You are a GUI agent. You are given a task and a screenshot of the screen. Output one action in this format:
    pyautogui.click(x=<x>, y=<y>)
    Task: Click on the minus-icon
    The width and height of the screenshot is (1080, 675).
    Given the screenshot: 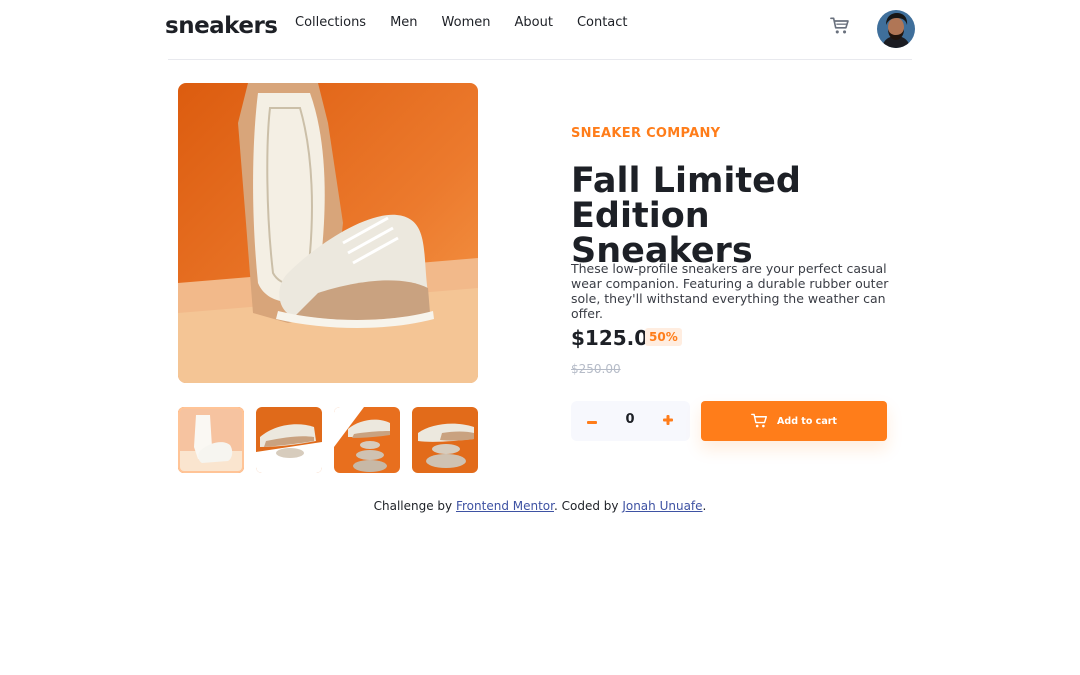 What is the action you would take?
    pyautogui.click(x=592, y=421)
    